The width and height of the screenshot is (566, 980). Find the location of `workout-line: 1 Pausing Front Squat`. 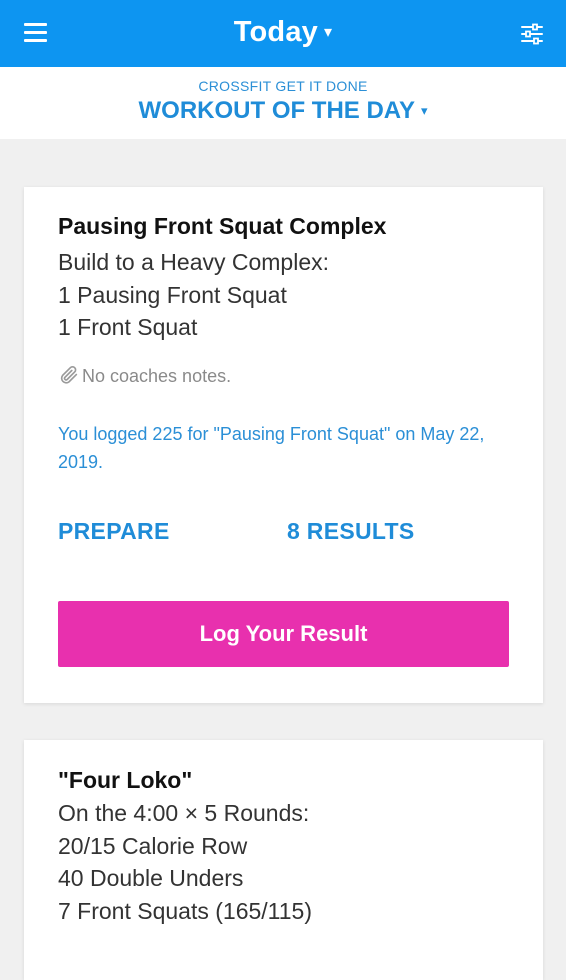

workout-line: 1 Pausing Front Squat is located at coordinates (172, 294).